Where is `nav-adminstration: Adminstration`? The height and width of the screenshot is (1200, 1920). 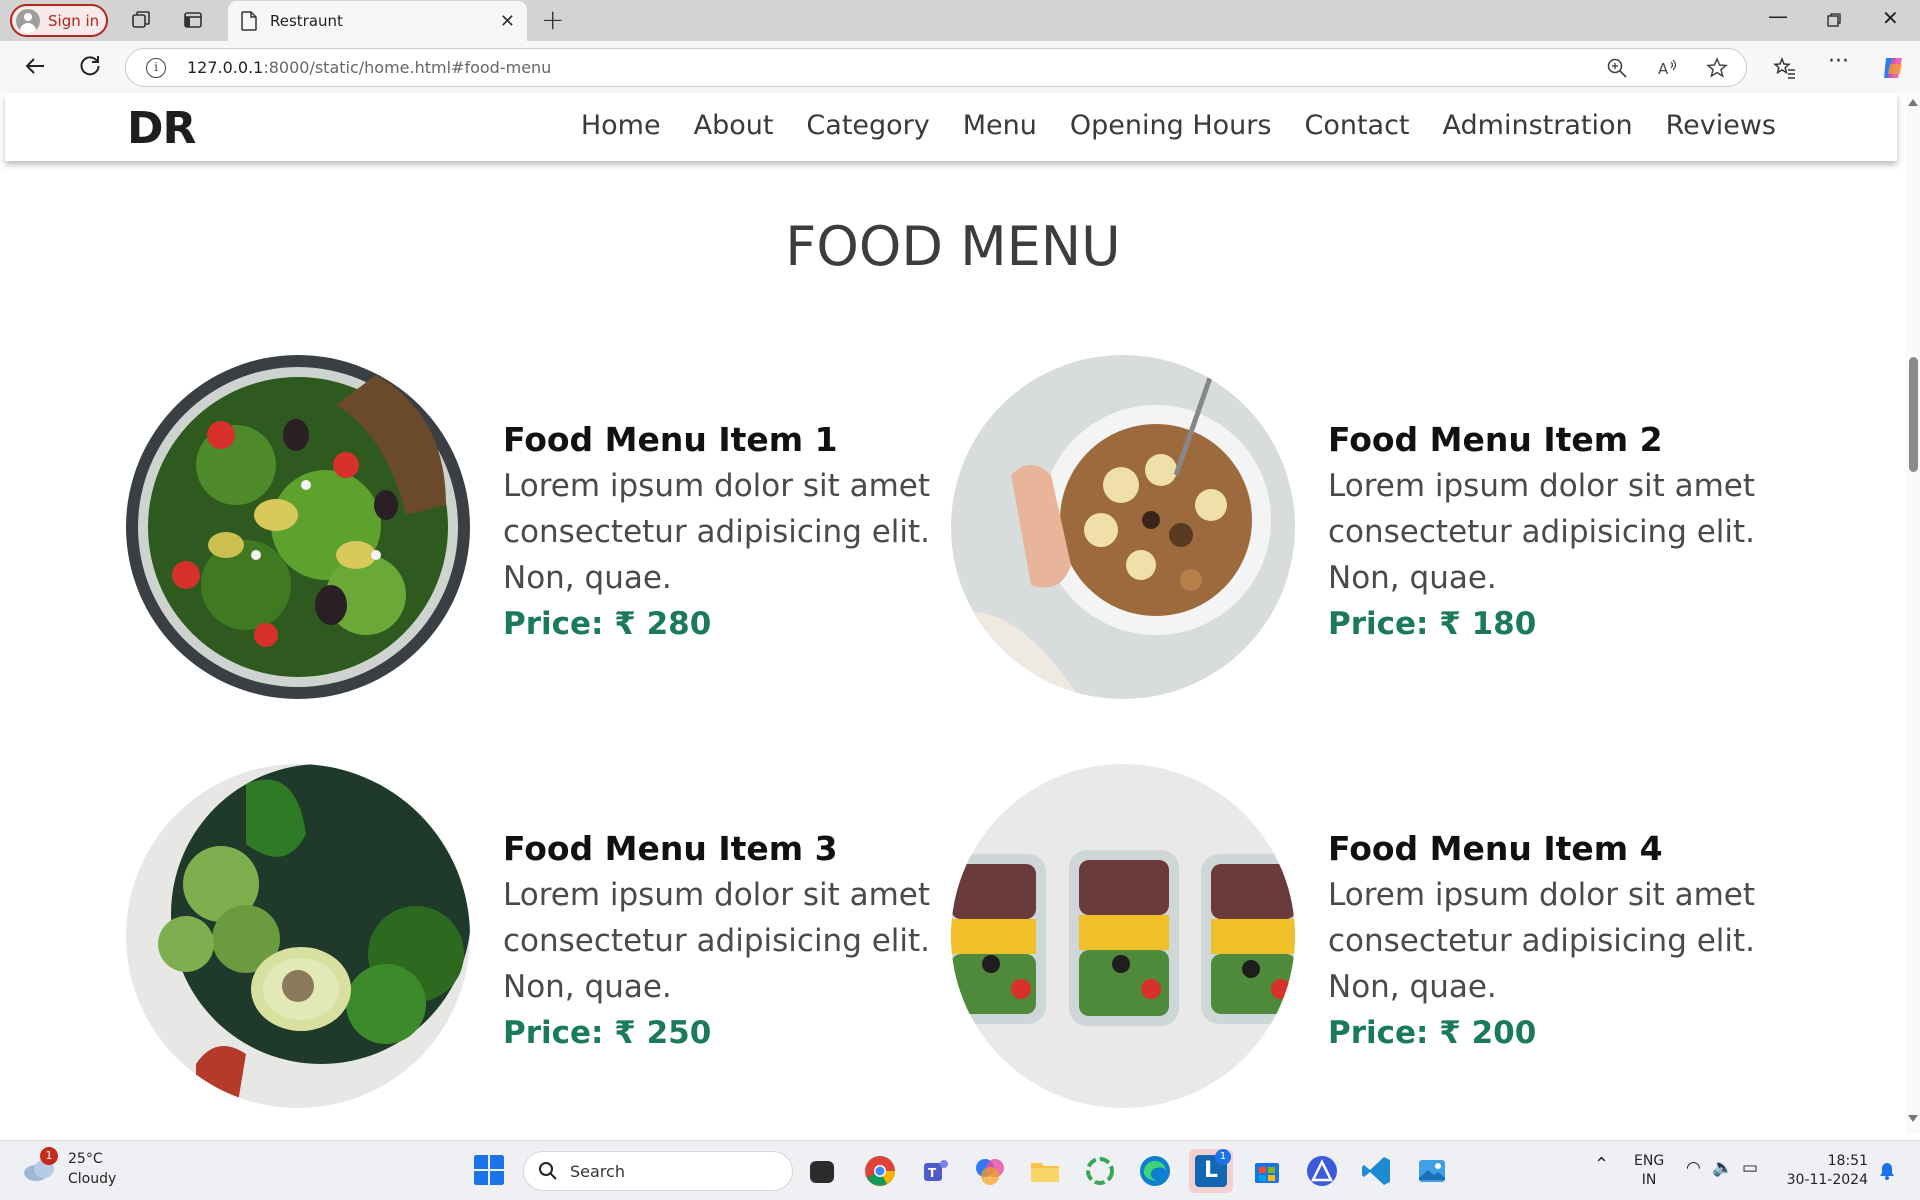 nav-adminstration: Adminstration is located at coordinates (1538, 125).